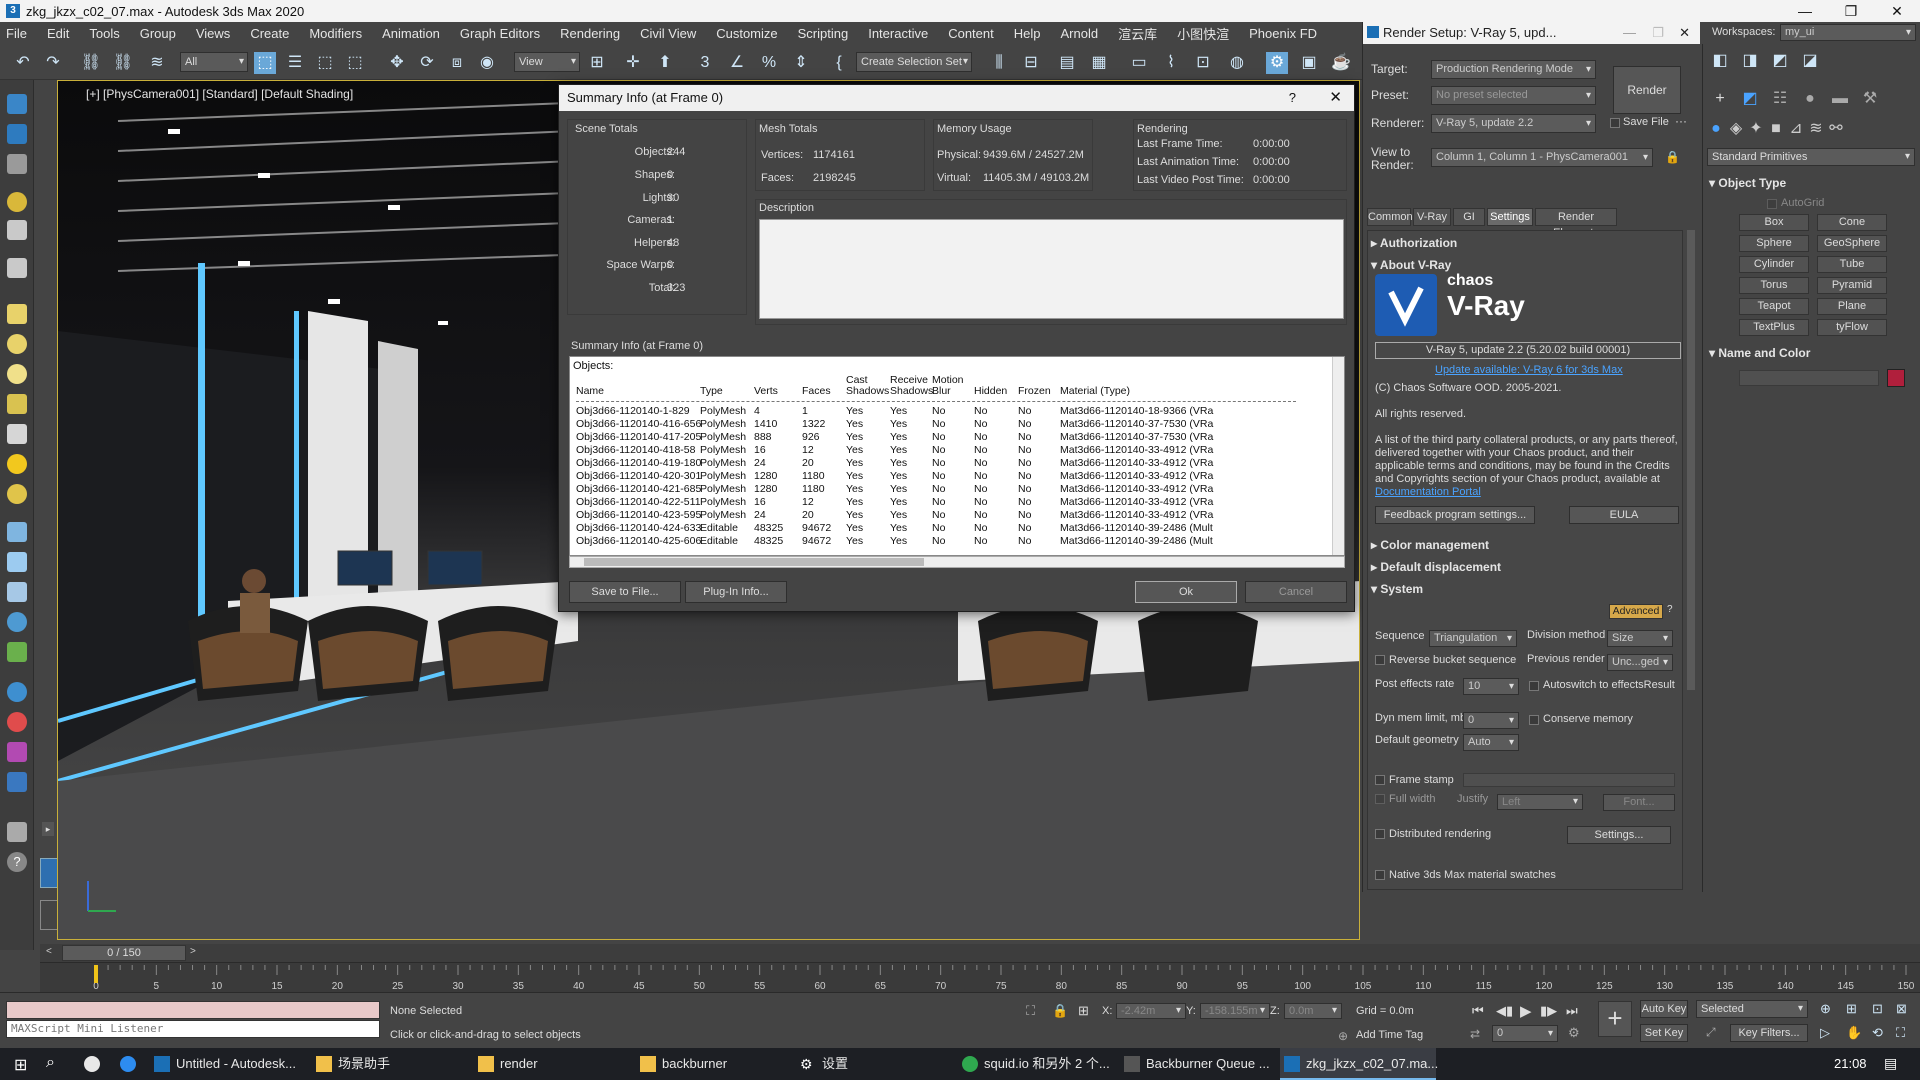 The height and width of the screenshot is (1080, 1920). Describe the element at coordinates (1836, 129) in the screenshot. I see `systems-category-icon: ⚯` at that location.